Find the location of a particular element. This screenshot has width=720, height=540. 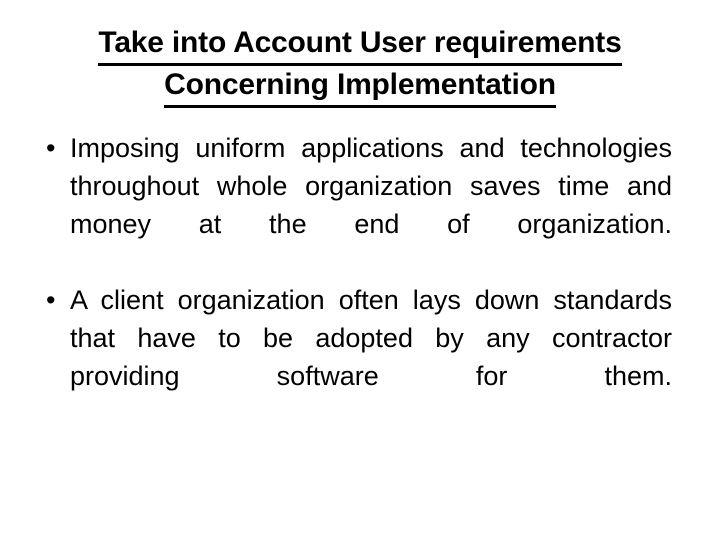

title-line-2: Concerning Implementation is located at coordinates (360, 87).